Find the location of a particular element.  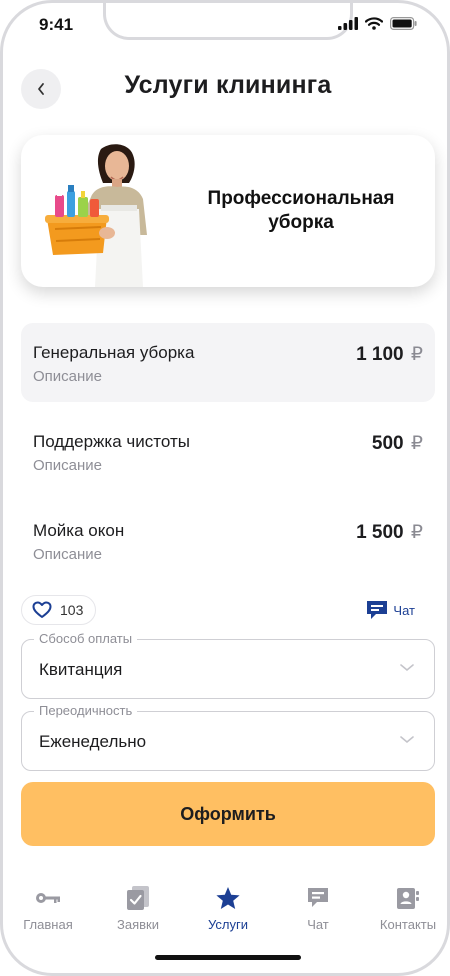

chat-link: Чат is located at coordinates (390, 610).